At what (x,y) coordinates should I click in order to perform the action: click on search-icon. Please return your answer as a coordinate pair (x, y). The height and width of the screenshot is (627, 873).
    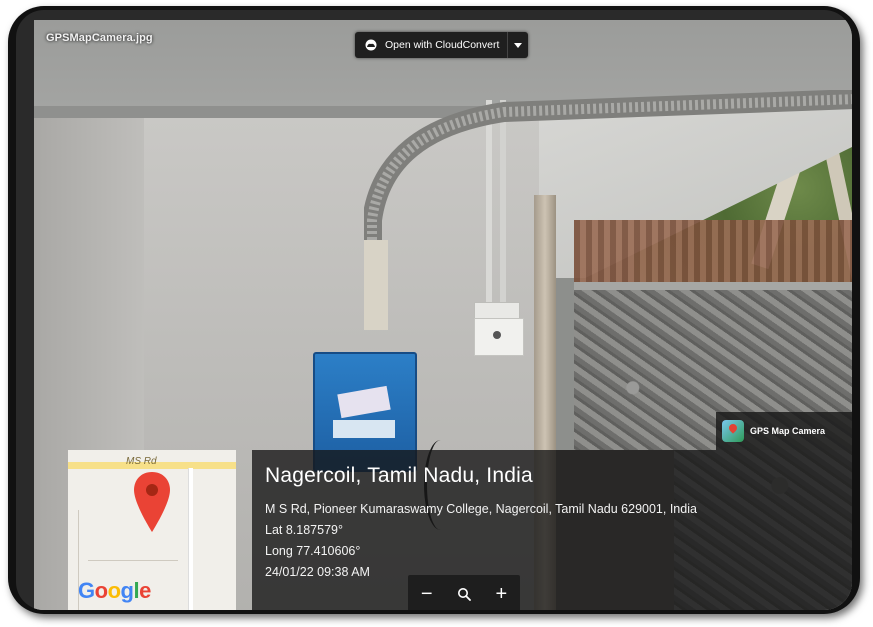
    Looking at the image, I should click on (464, 594).